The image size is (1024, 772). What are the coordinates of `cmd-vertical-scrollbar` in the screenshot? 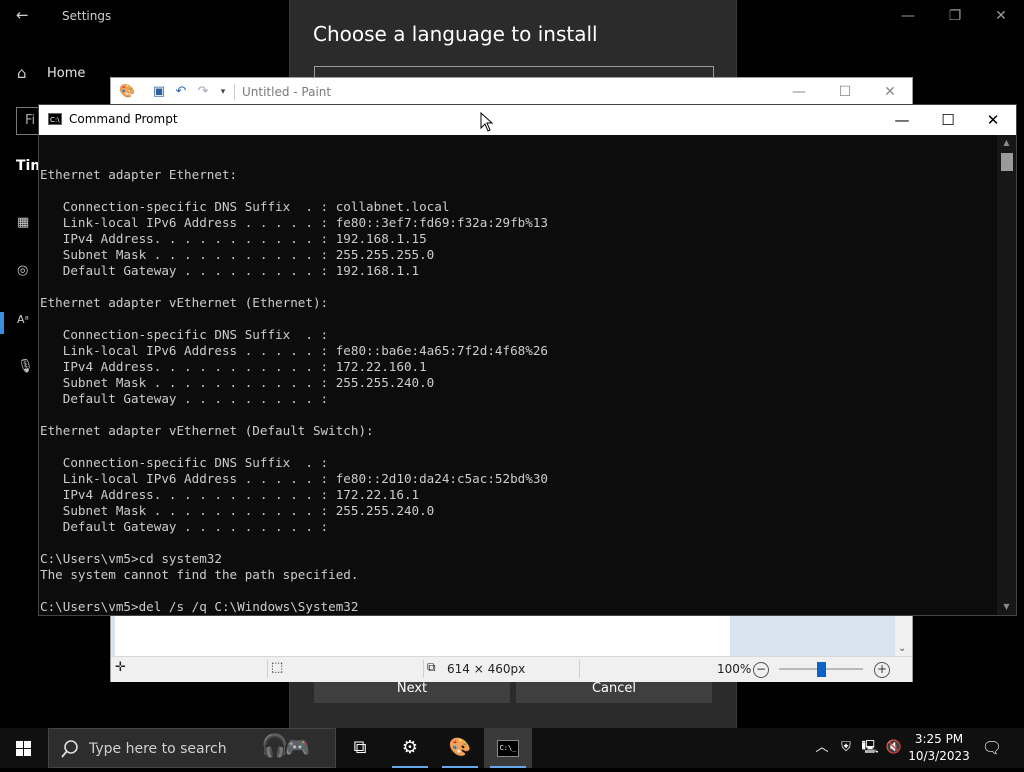 It's located at (1006, 375).